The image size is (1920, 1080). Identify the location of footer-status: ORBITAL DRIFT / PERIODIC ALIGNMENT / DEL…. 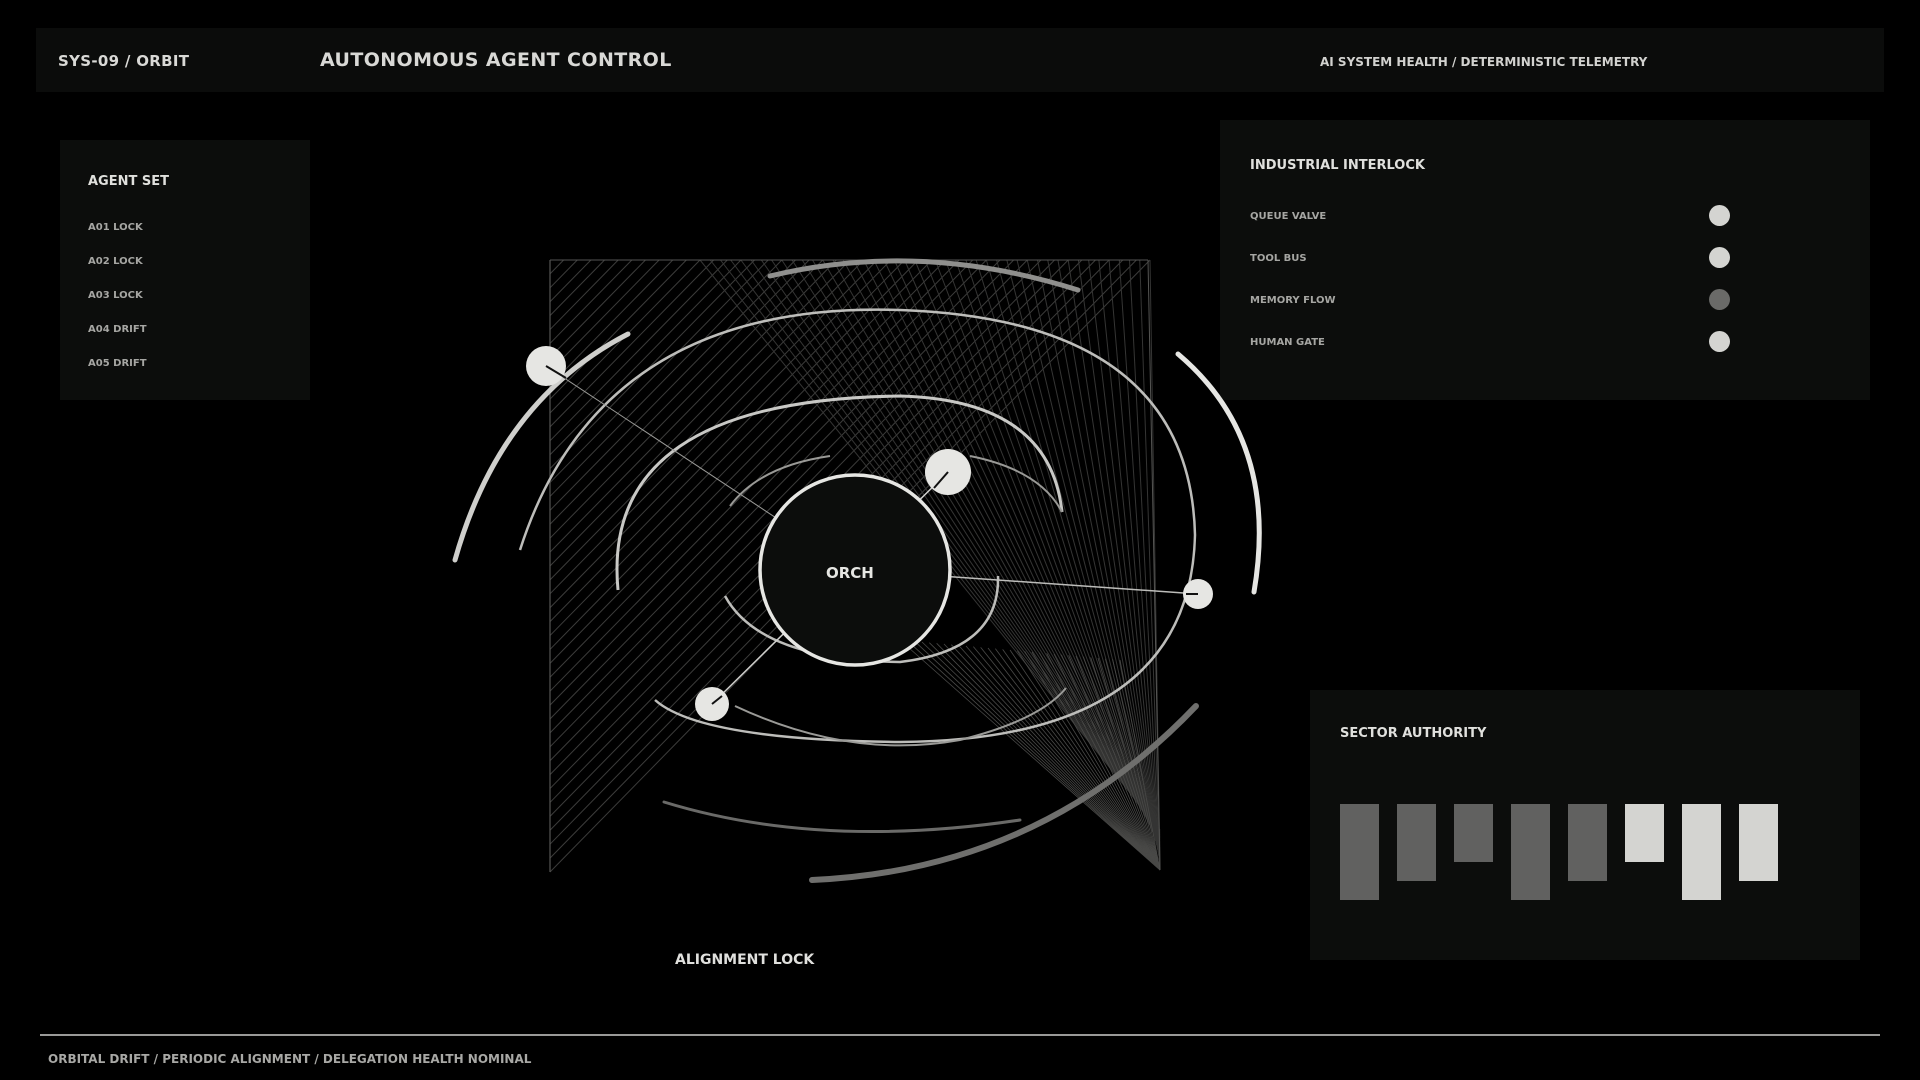
(290, 1059).